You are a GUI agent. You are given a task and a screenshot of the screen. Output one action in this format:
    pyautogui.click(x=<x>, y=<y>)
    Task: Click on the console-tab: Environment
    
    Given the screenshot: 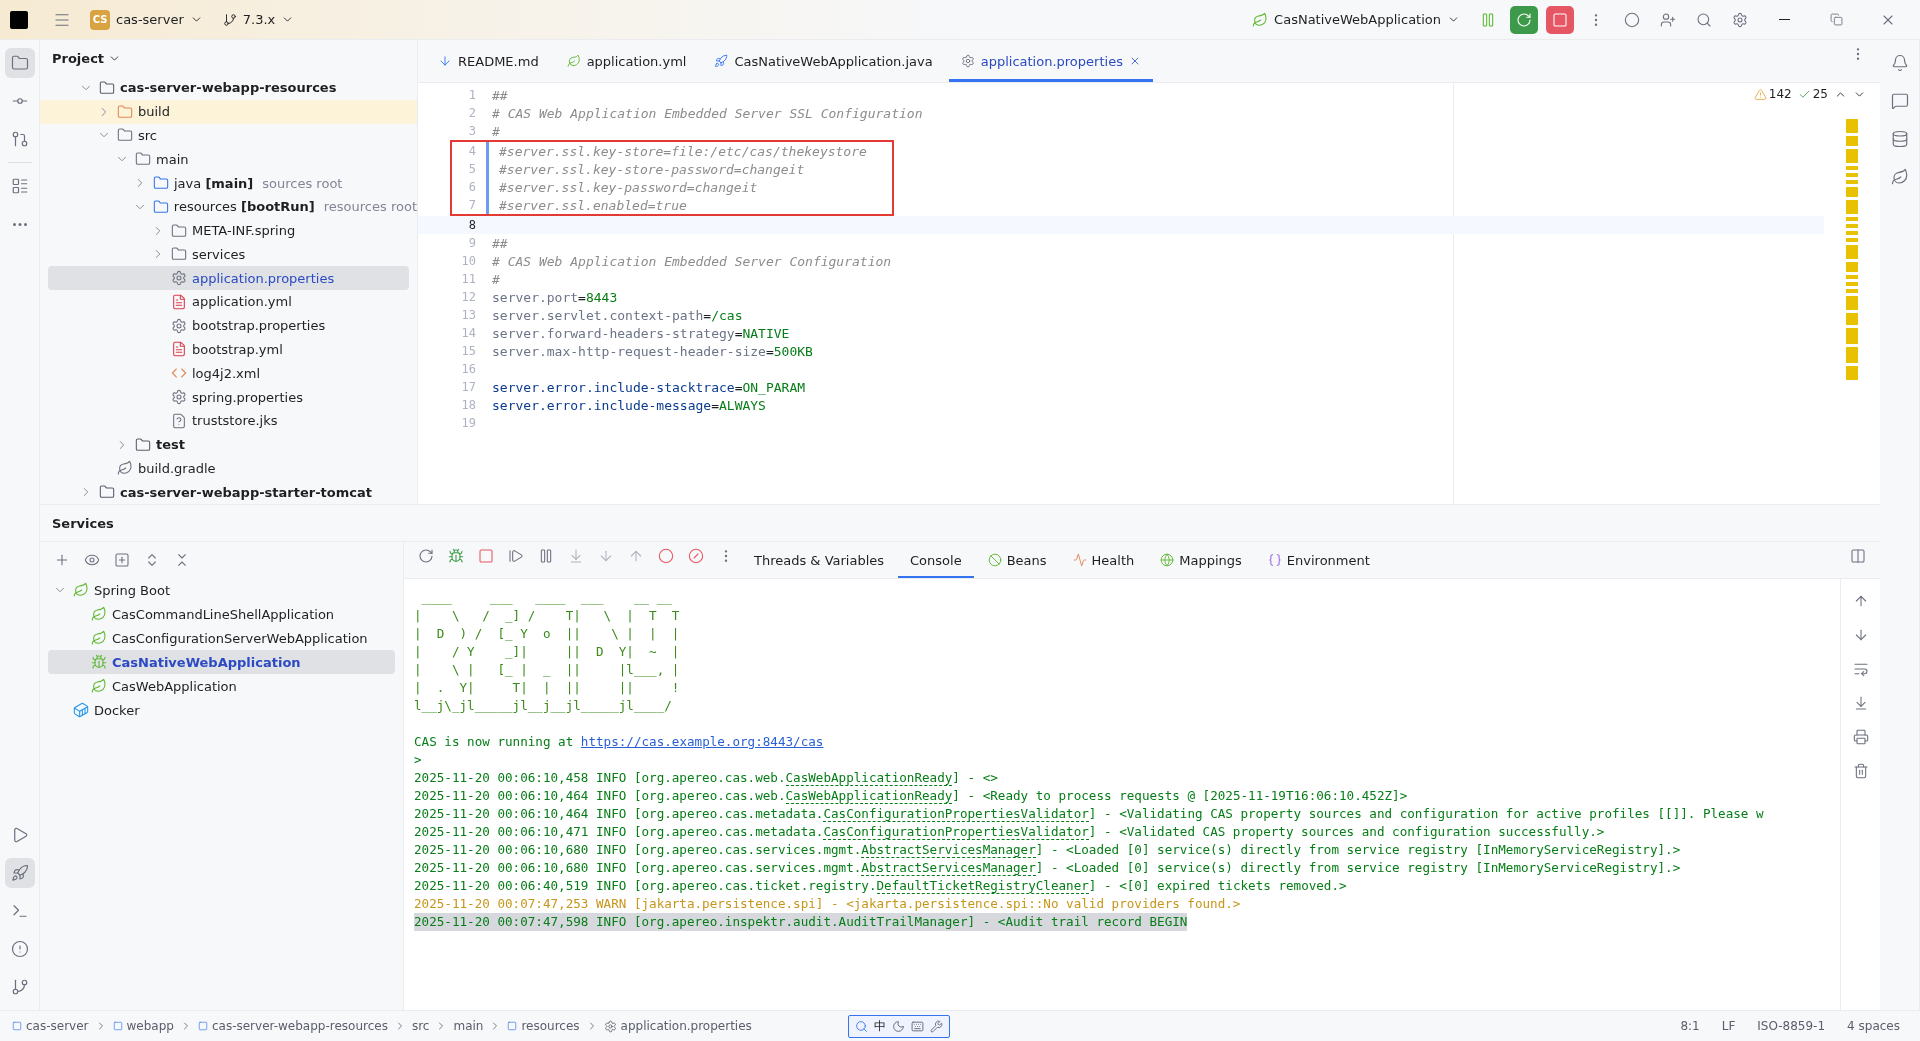 What is the action you would take?
    pyautogui.click(x=1318, y=560)
    